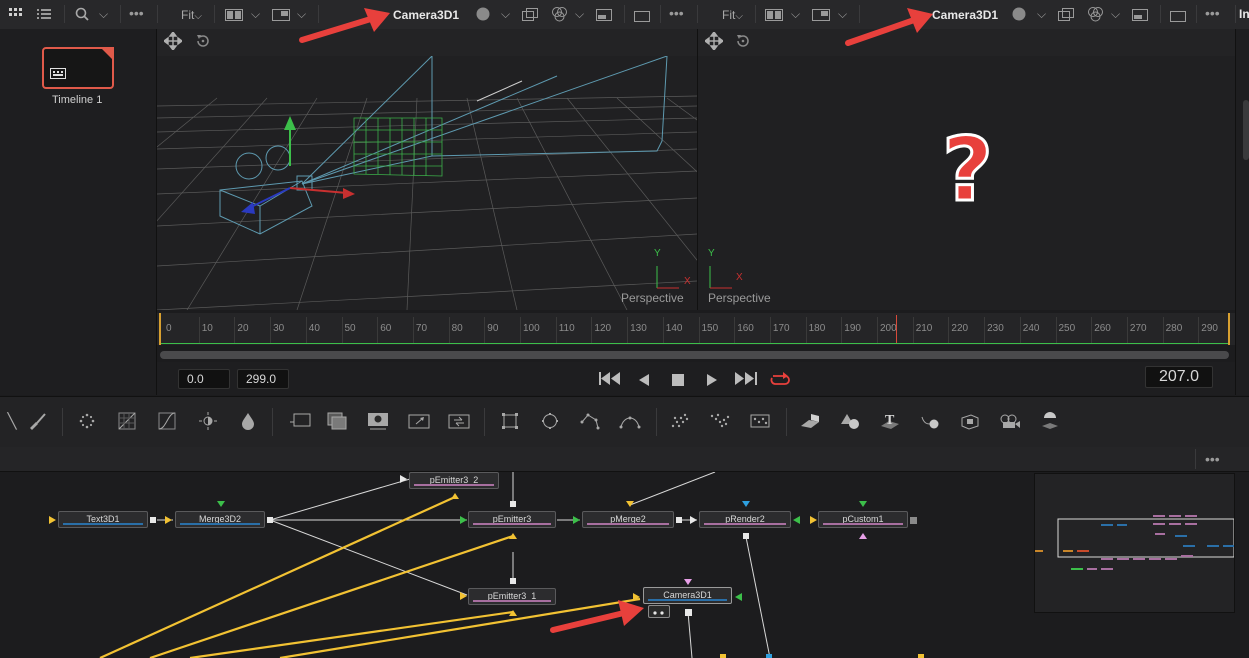 This screenshot has height=658, width=1249. What do you see at coordinates (12, 421) in the screenshot?
I see `paint-tool-icon: ╲` at bounding box center [12, 421].